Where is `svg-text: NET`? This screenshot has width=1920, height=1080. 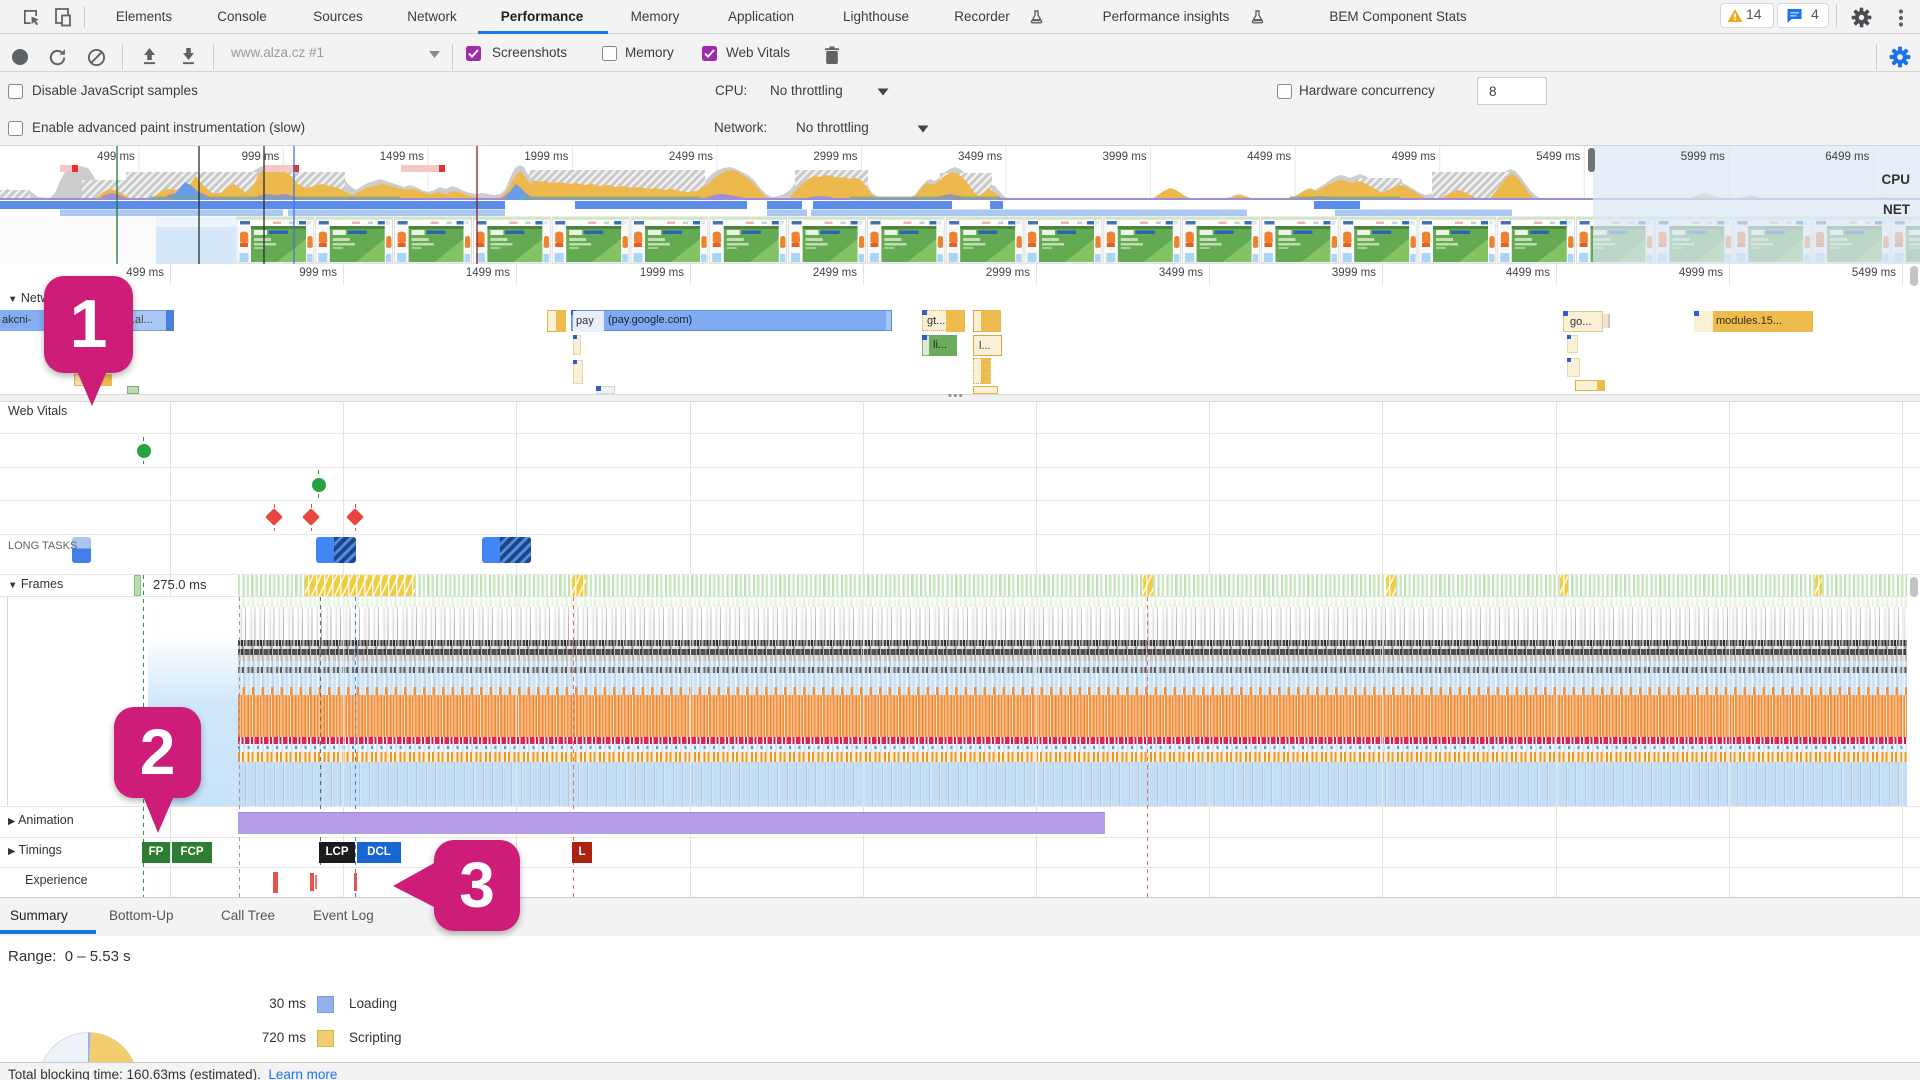
svg-text: NET is located at coordinates (1897, 209).